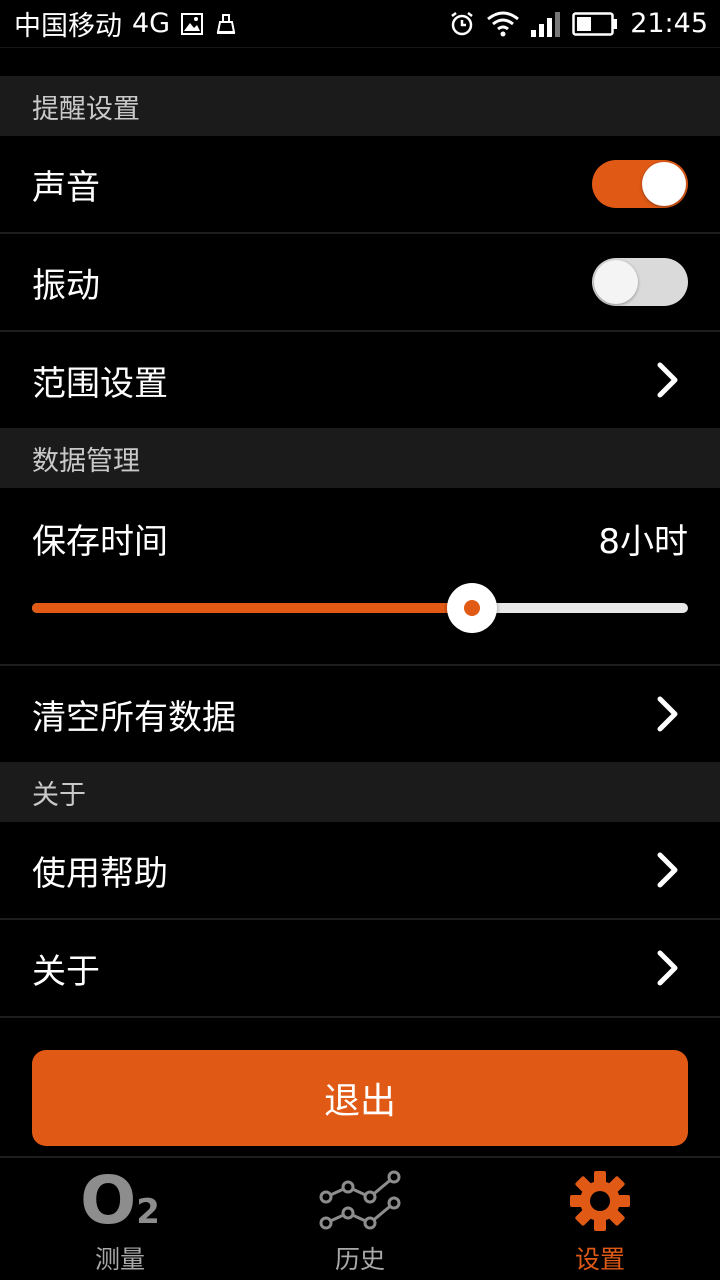 This screenshot has height=1280, width=720. Describe the element at coordinates (151, 23) in the screenshot. I see `network-type: 4G` at that location.